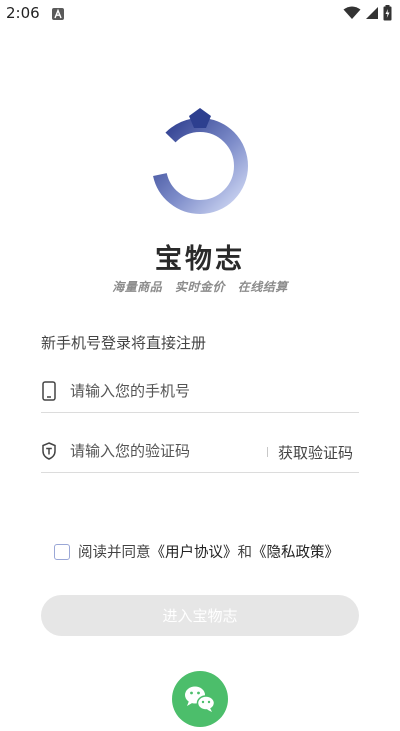 The height and width of the screenshot is (731, 400). What do you see at coordinates (315, 452) in the screenshot?
I see `get-code-button: 获取验证码` at bounding box center [315, 452].